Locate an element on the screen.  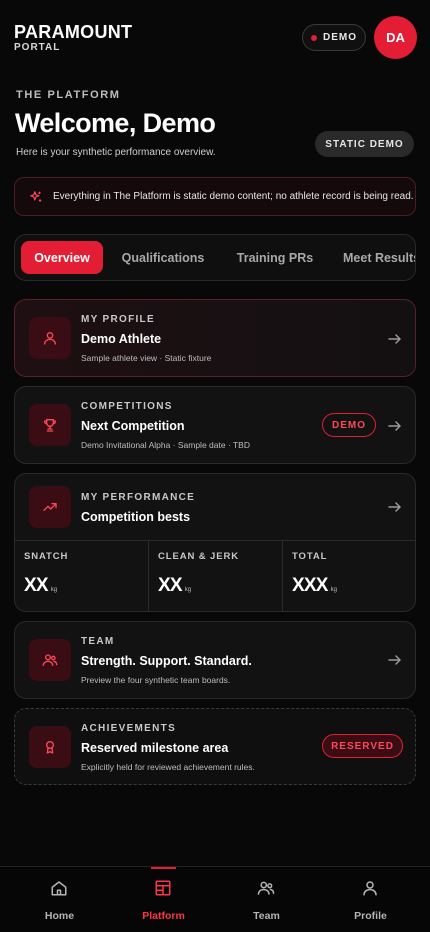
card-title: Competition bests is located at coordinates (136, 517).